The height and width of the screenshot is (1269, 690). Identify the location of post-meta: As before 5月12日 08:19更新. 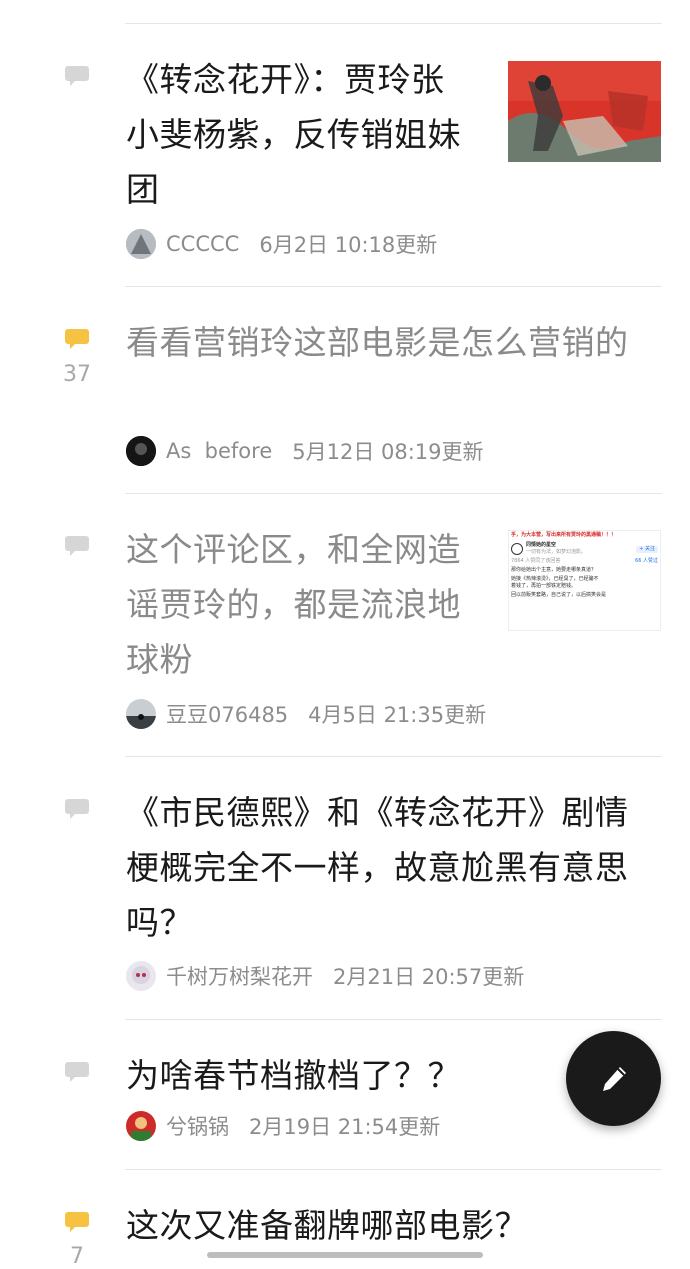
(305, 451).